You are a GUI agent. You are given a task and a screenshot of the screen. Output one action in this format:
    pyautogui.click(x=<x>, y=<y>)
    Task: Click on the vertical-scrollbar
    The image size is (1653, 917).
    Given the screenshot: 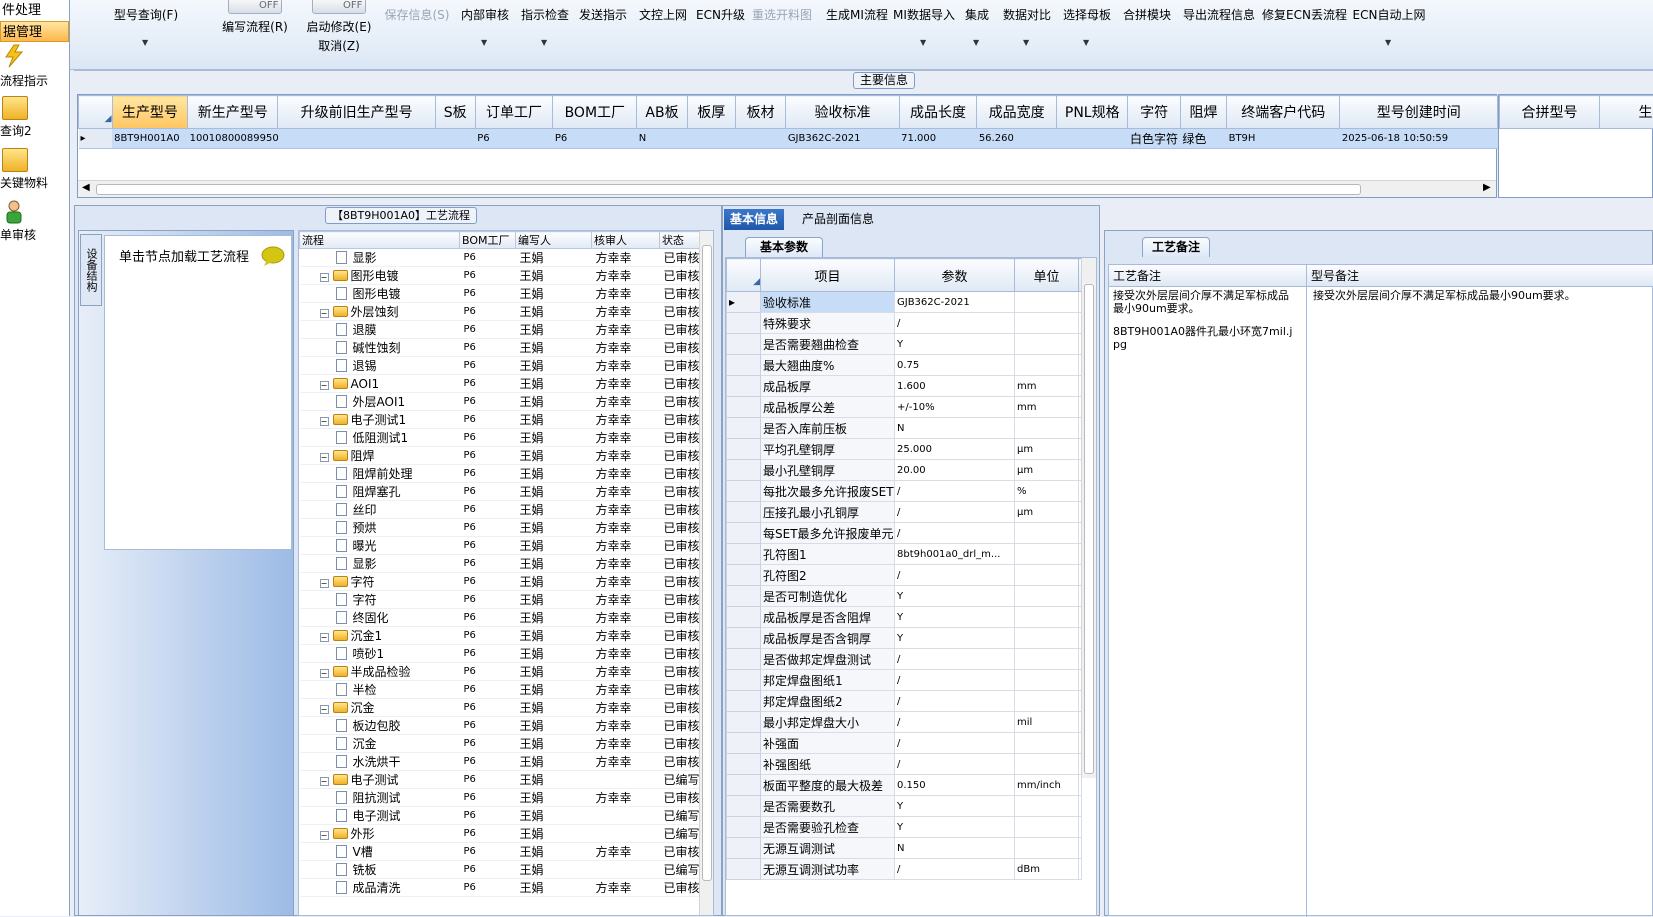 What is the action you would take?
    pyautogui.click(x=706, y=573)
    